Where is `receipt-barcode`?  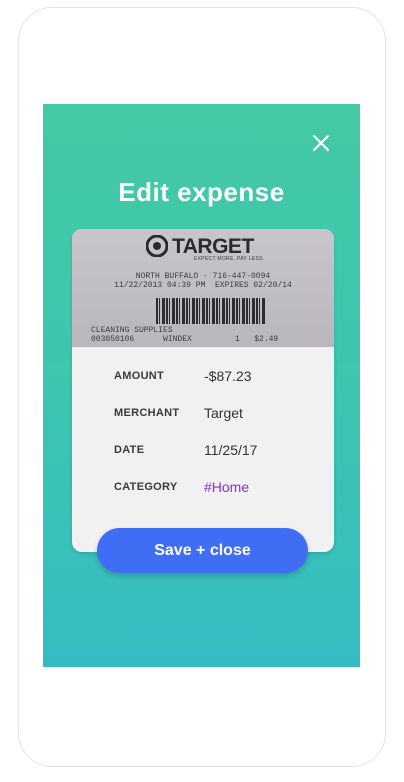 receipt-barcode is located at coordinates (211, 311).